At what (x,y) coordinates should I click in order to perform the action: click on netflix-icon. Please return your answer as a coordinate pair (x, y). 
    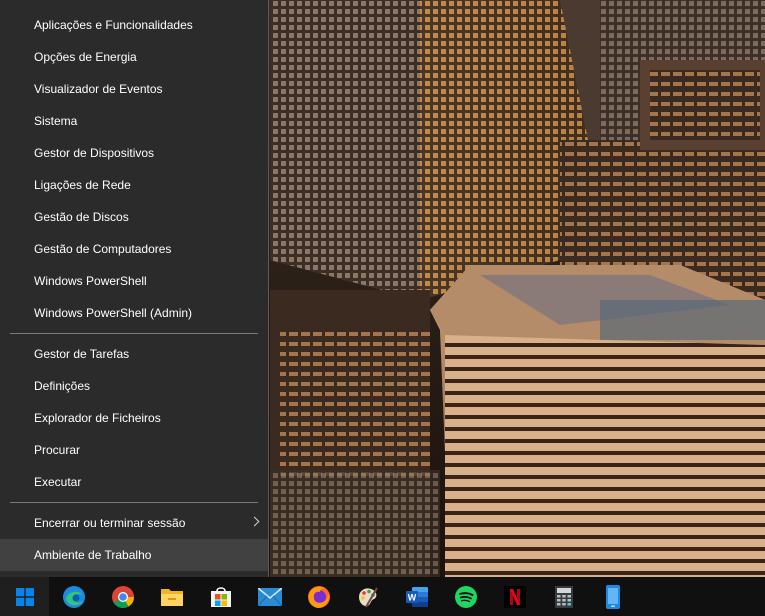
    Looking at the image, I should click on (514, 596).